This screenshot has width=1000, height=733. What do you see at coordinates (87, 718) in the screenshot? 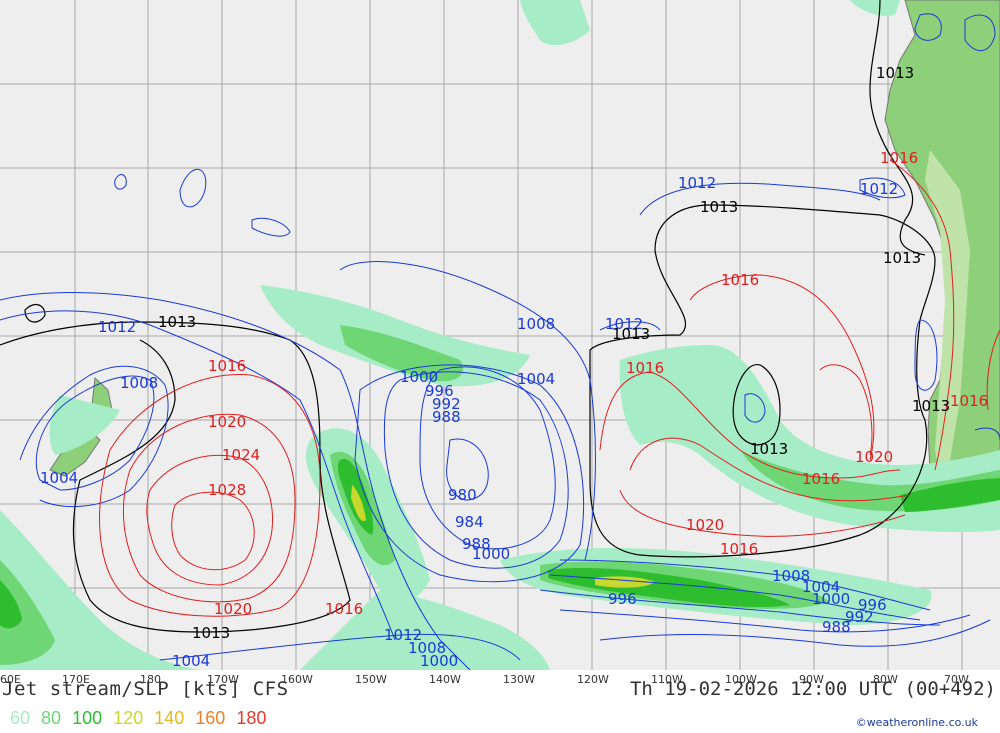
I see `legend-item: 100` at bounding box center [87, 718].